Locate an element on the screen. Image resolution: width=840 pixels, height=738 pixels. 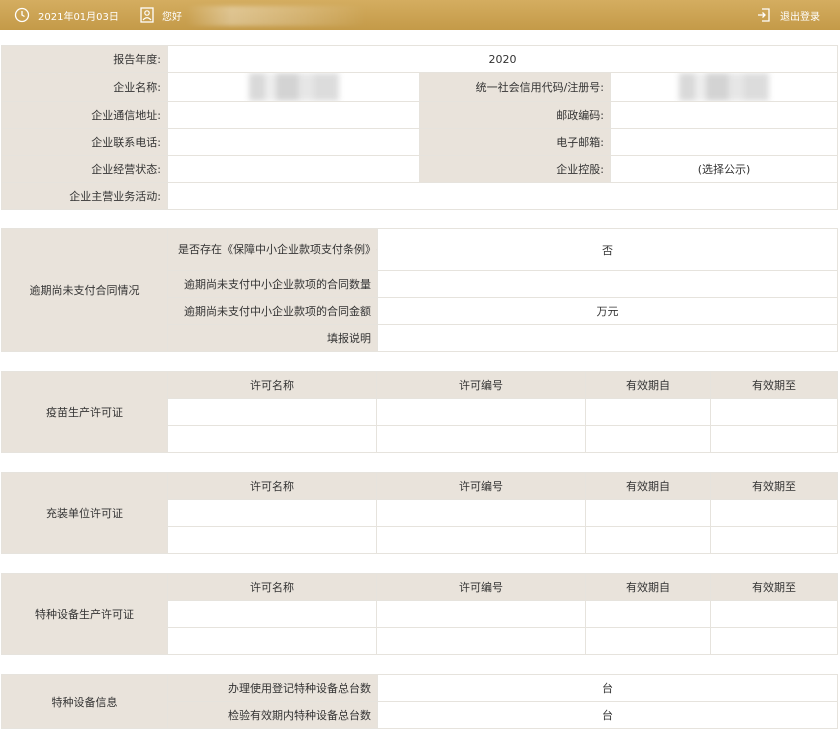
table-row: 疫苗生产许可证 许可名称 许可编号 有效期自 有效期至 is located at coordinates (419, 412).